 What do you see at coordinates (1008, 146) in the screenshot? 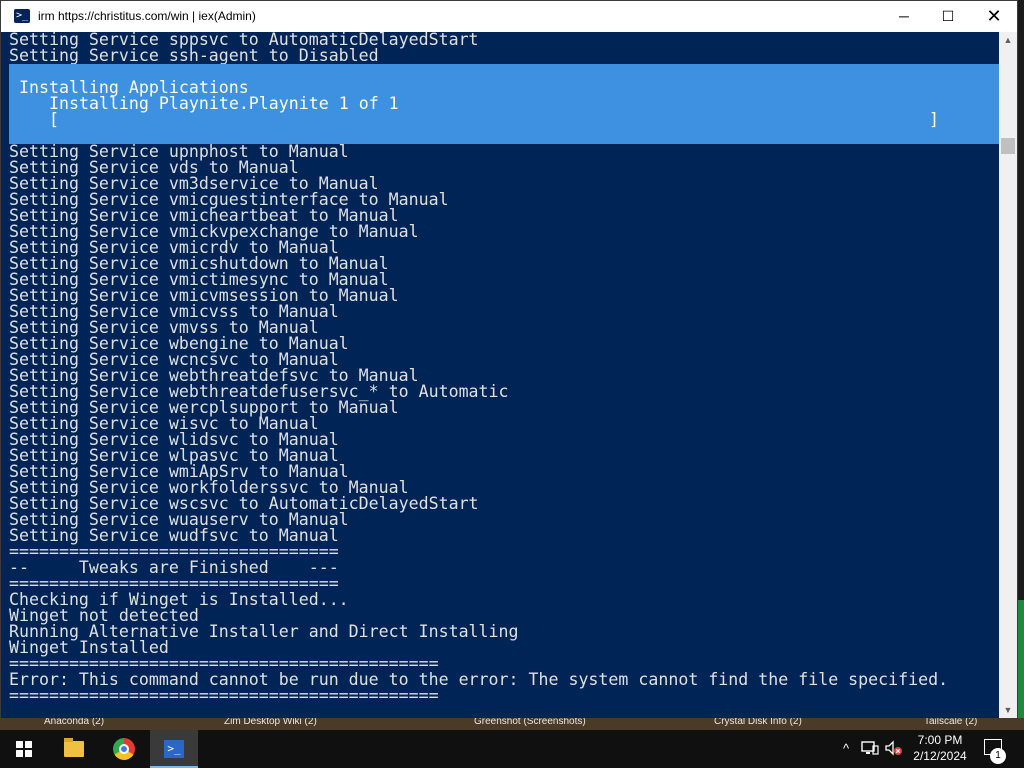
I see `scroll-thumb` at bounding box center [1008, 146].